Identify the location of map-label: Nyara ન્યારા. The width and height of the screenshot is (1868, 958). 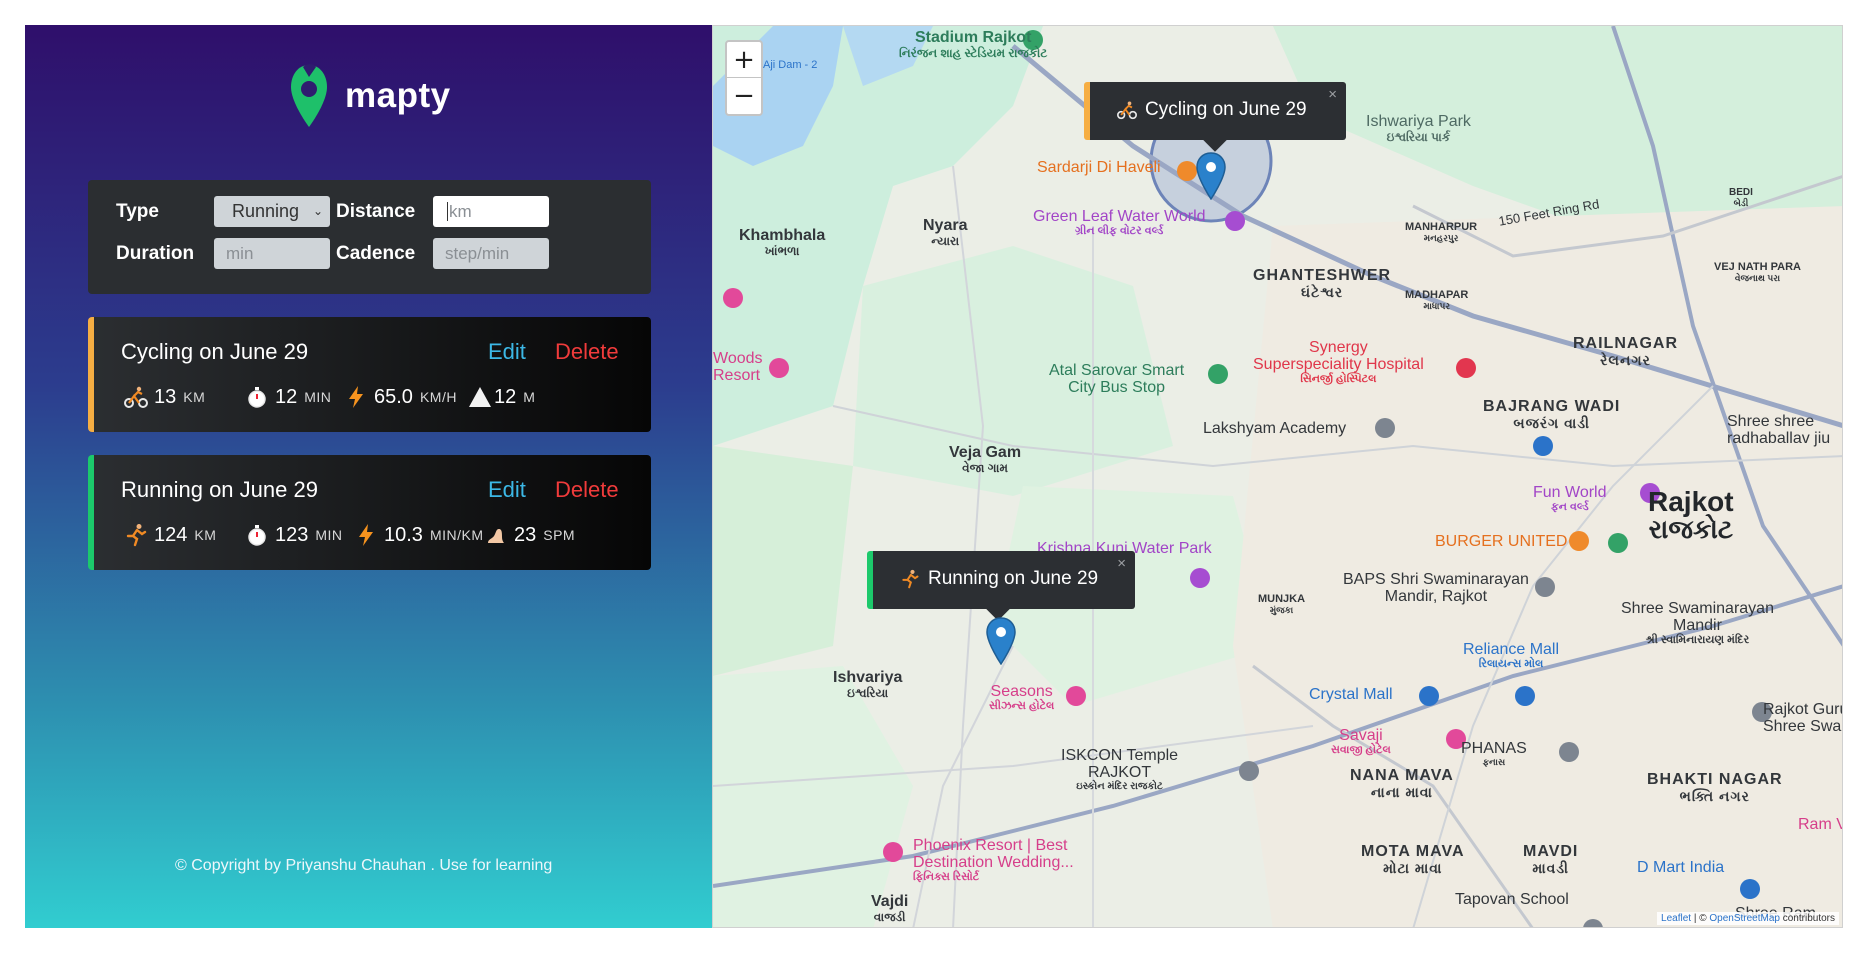
(945, 232).